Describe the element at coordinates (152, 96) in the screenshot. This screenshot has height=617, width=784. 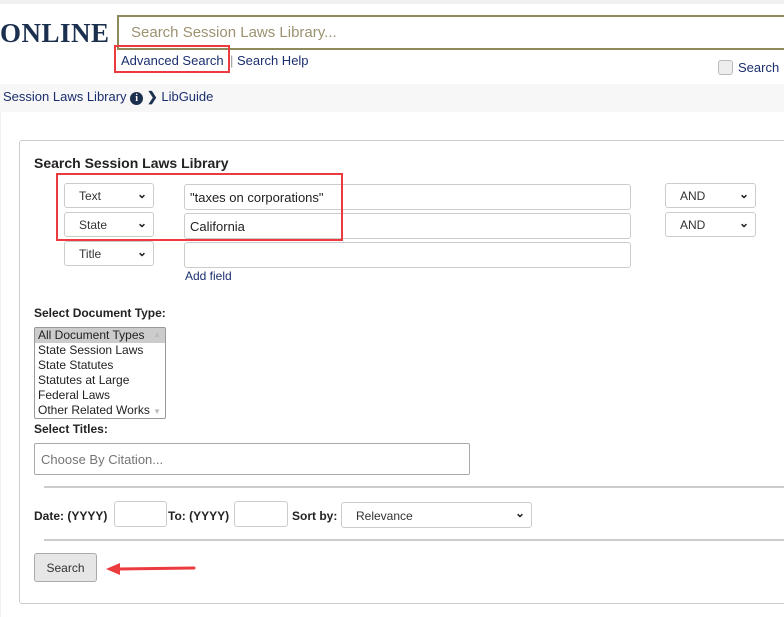
I see `chevron-right-icon: ❯` at that location.